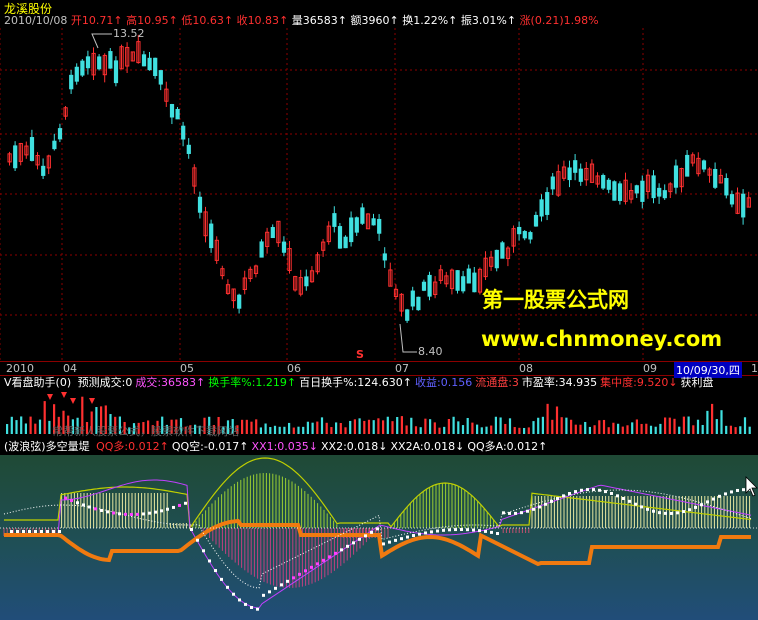 This screenshot has height=620, width=758. What do you see at coordinates (294, 368) in the screenshot?
I see `time-label-06: 06` at bounding box center [294, 368].